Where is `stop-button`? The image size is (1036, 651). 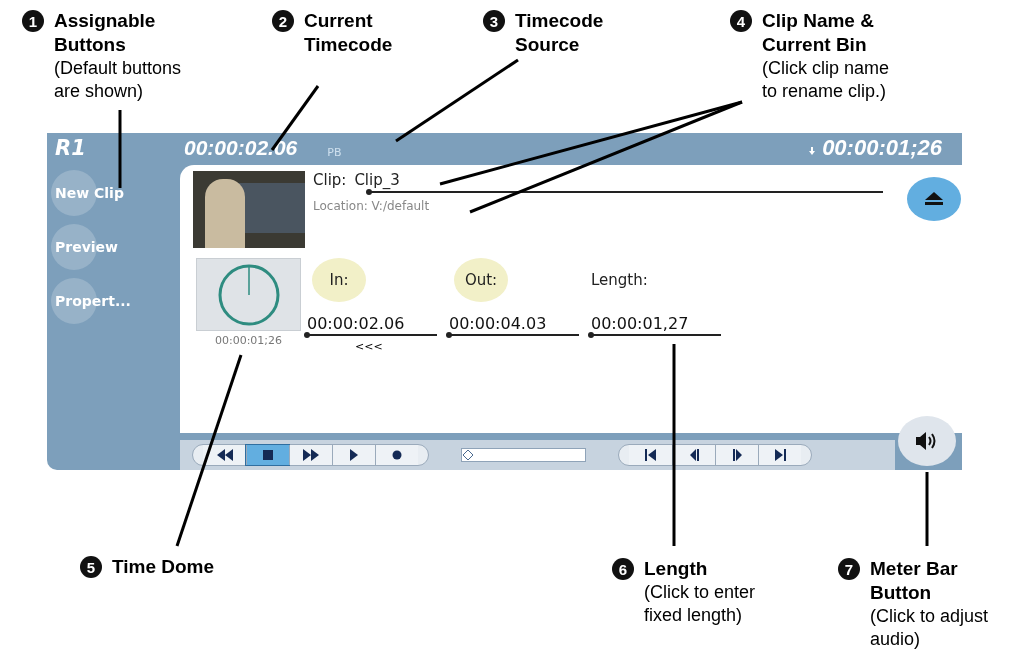 stop-button is located at coordinates (267, 455).